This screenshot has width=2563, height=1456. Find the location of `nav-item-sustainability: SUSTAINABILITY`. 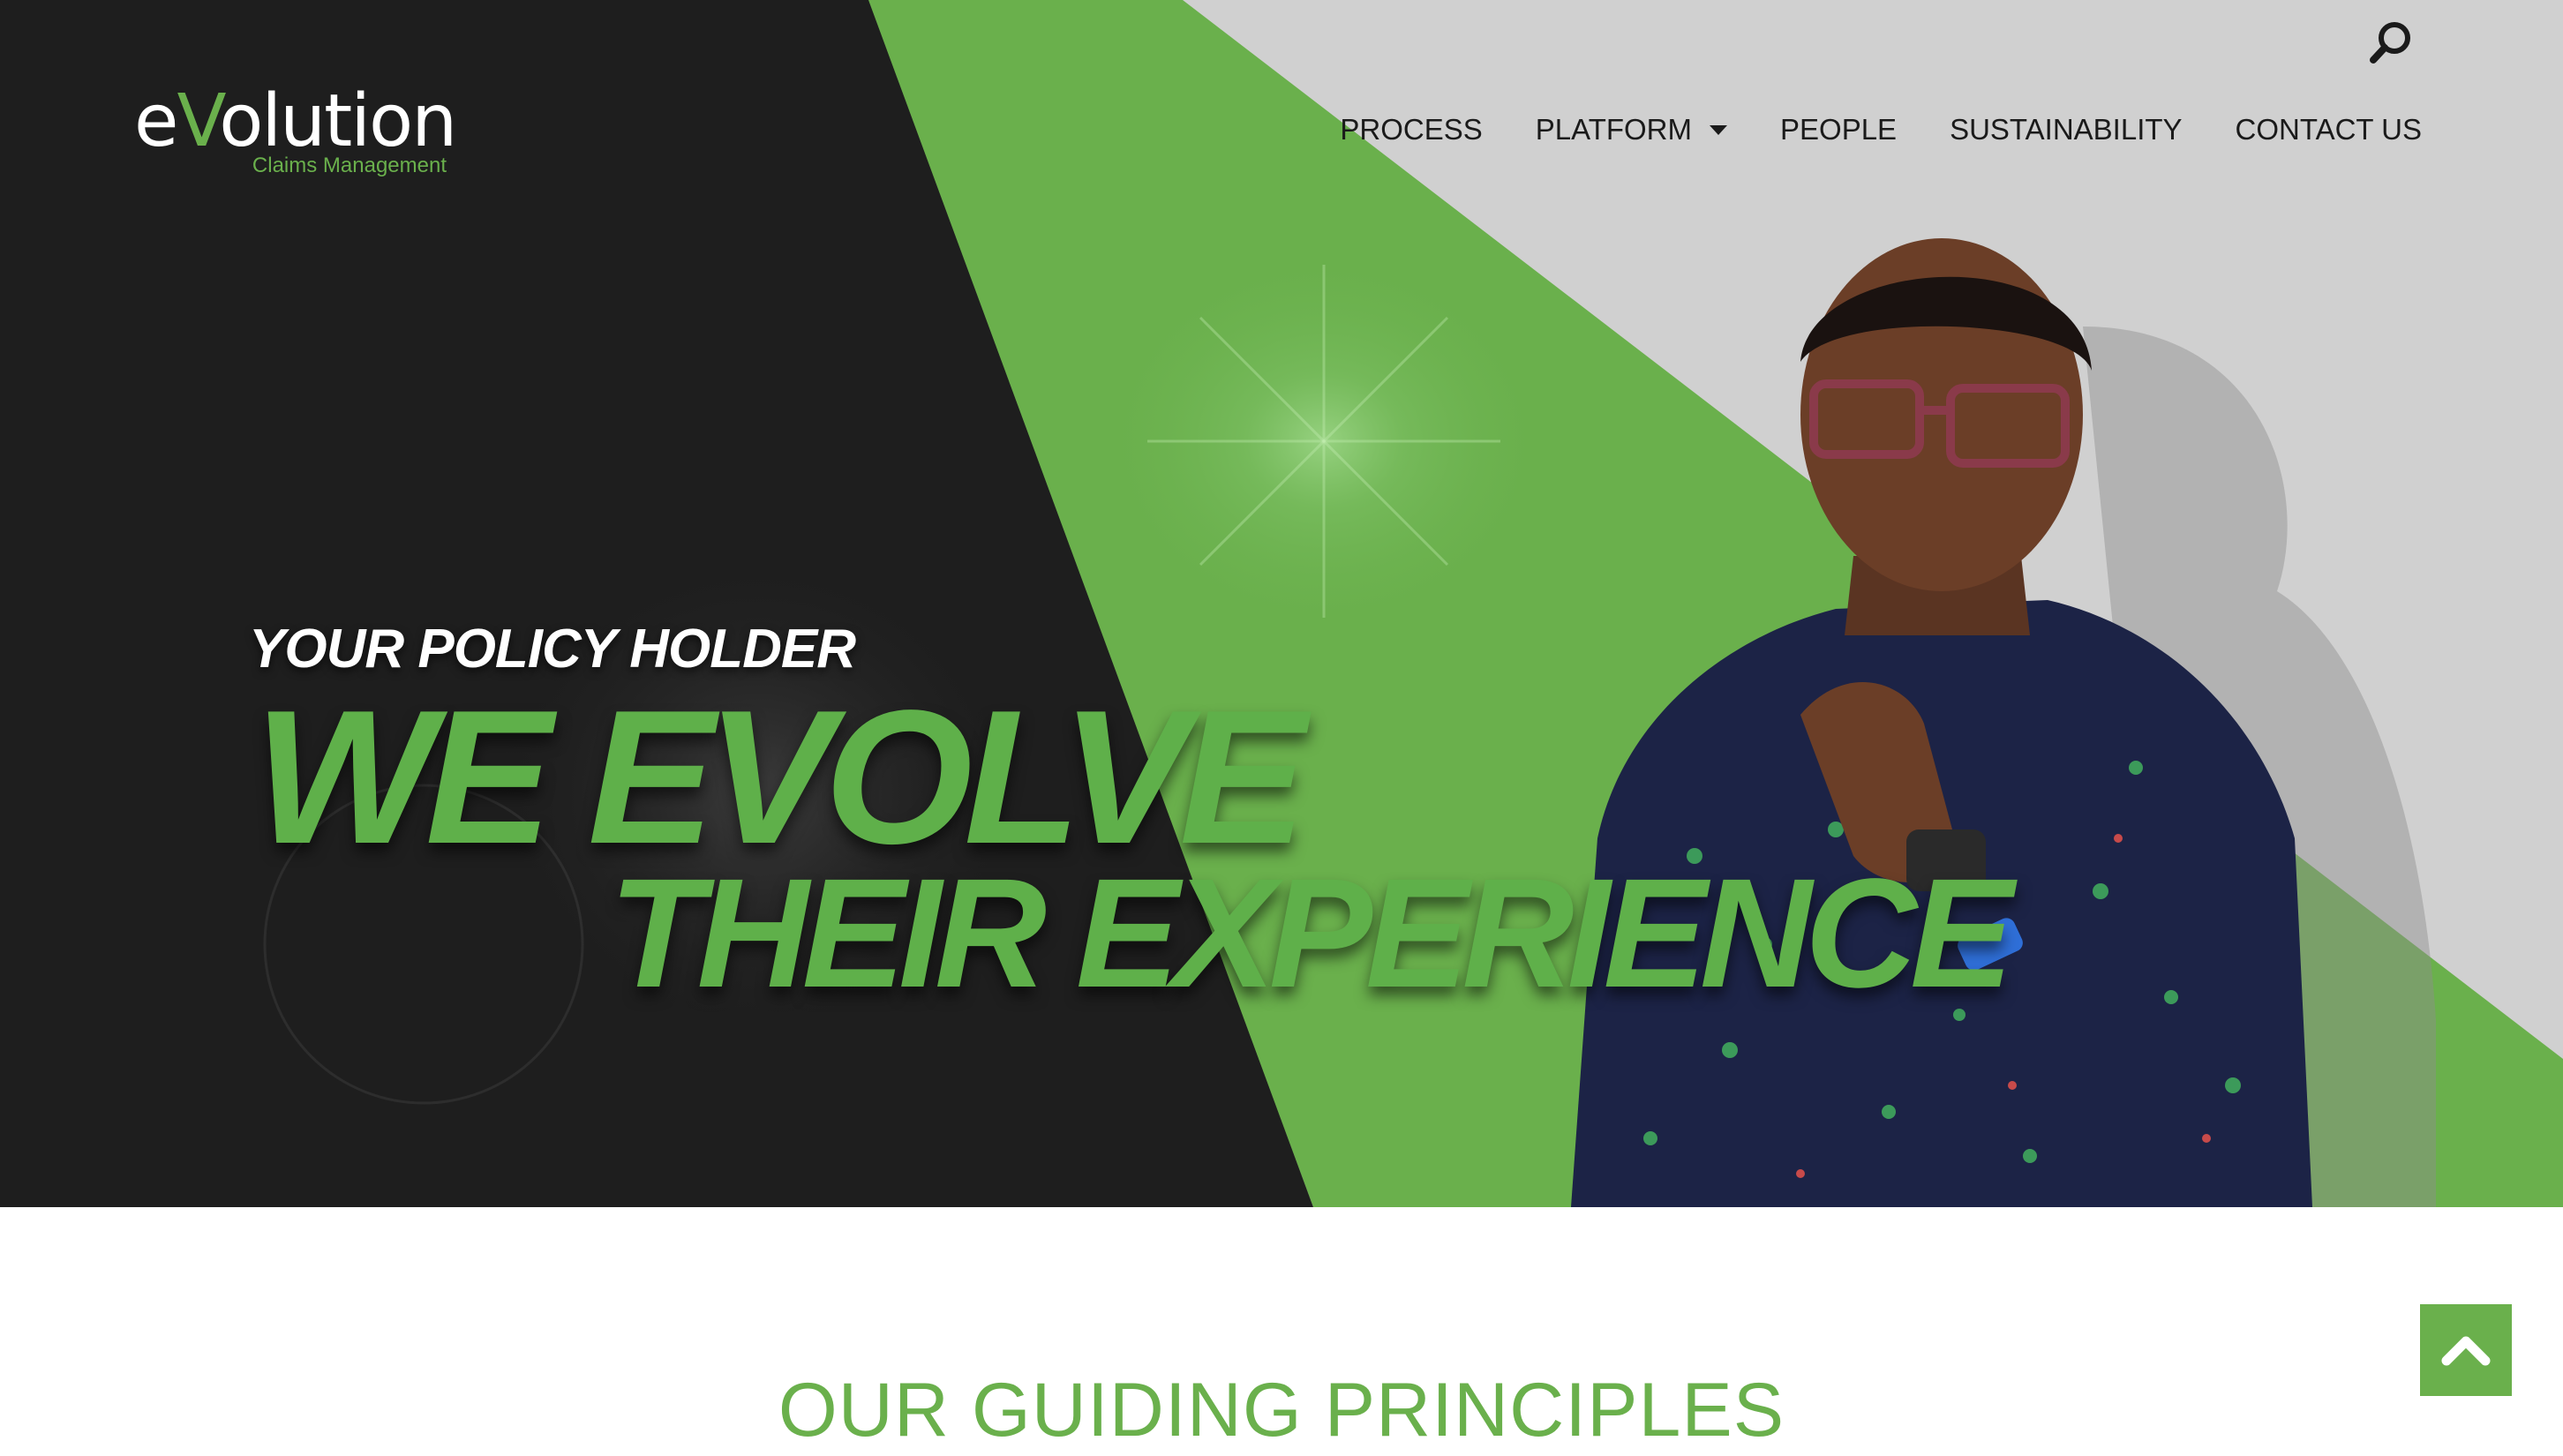

nav-item-sustainability: SUSTAINABILITY is located at coordinates (2065, 129).